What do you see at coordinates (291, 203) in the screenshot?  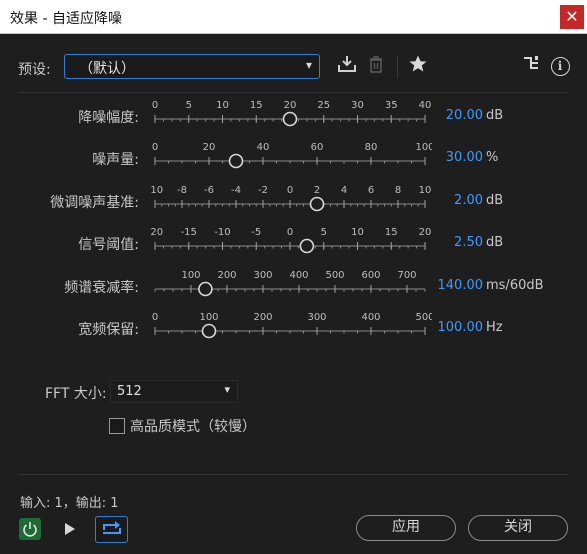 I see `param-slider: -10 -8 -6 -4 -2 0 2 4 6 8 10` at bounding box center [291, 203].